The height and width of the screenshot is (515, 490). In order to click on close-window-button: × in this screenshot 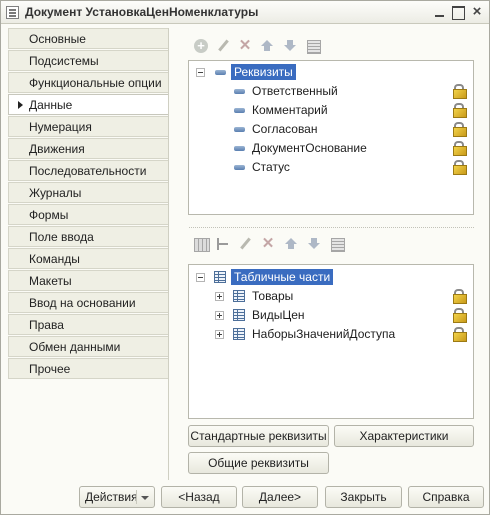, I will do `click(477, 12)`.